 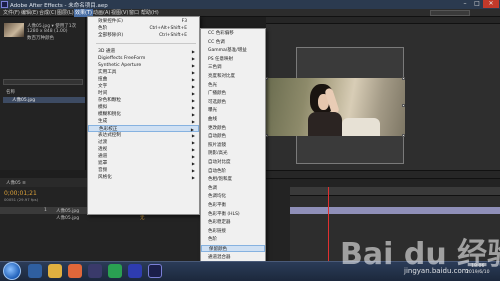 I want to click on comp-tab-name: 人像05 ≡, so click(x=16, y=183).